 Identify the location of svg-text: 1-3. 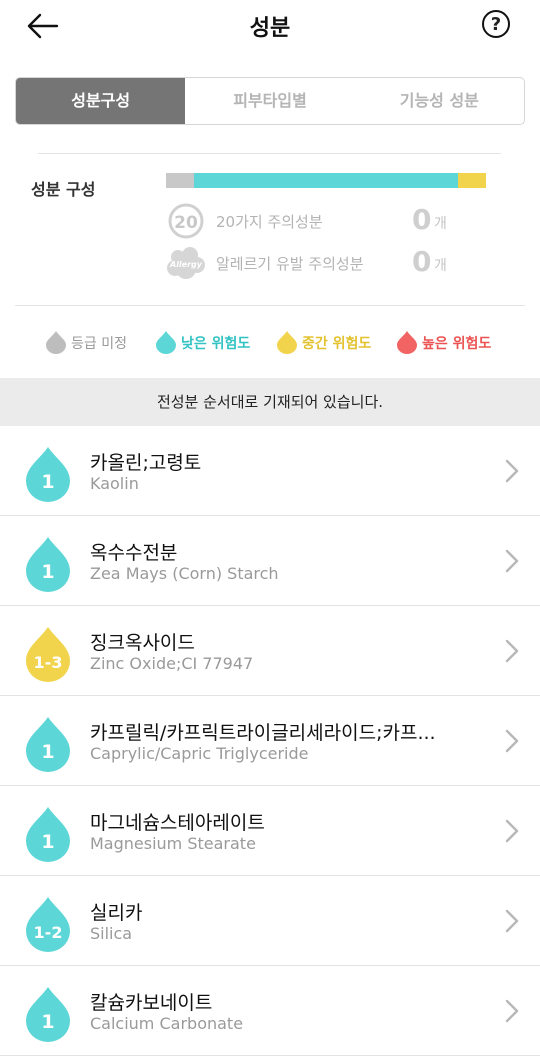
(48, 662).